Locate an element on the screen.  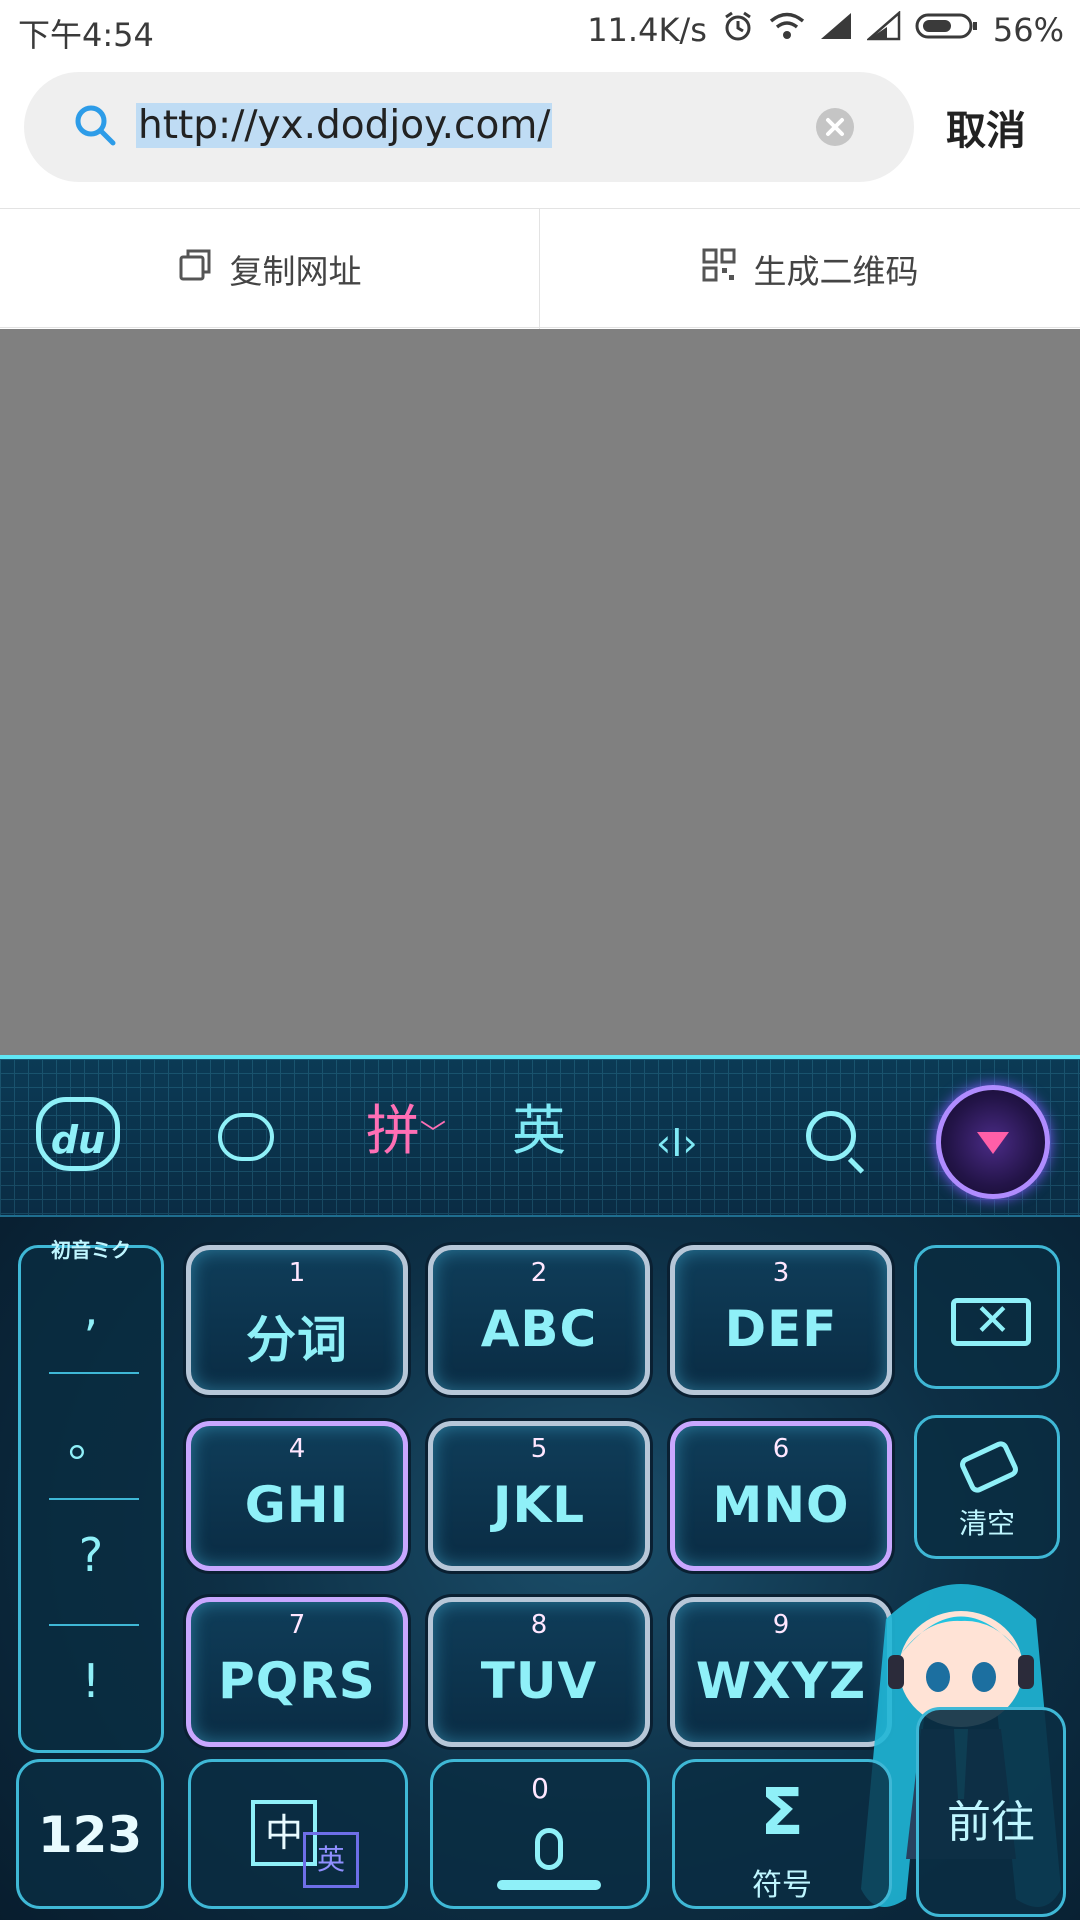
clear-label: 清空 is located at coordinates (986, 1523).